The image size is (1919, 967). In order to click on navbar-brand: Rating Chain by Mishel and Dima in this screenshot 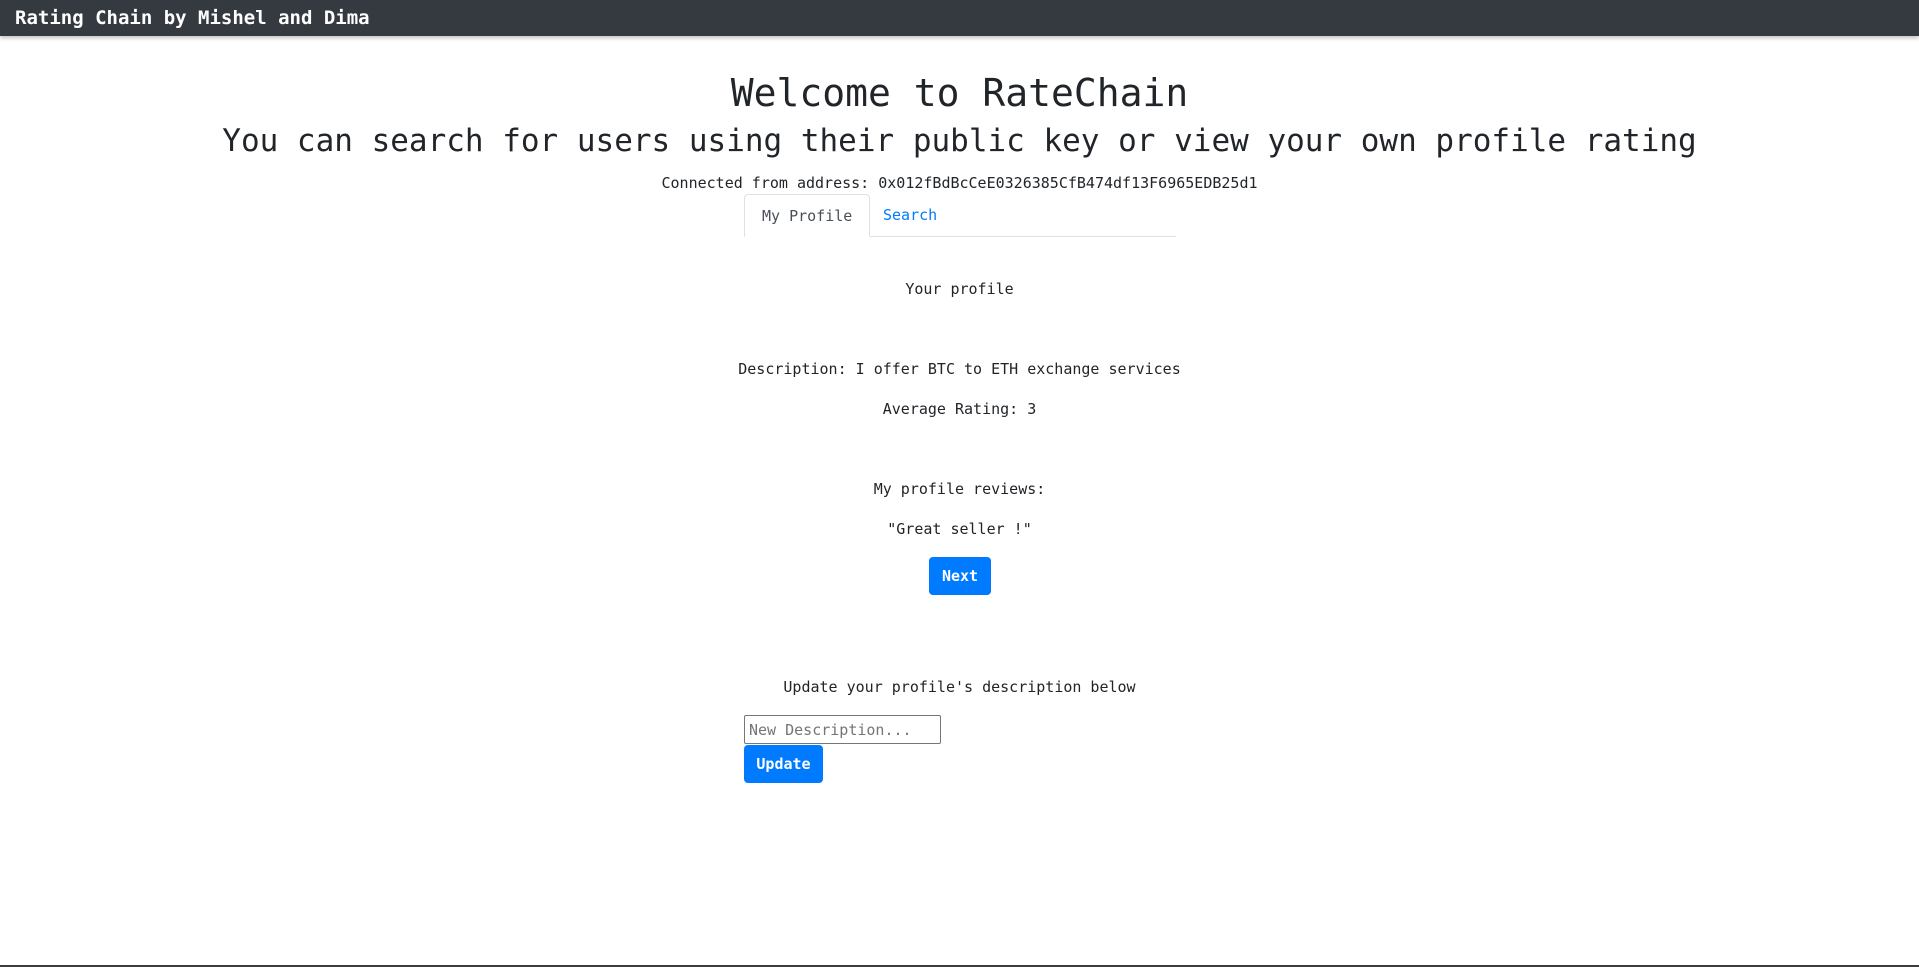, I will do `click(192, 18)`.